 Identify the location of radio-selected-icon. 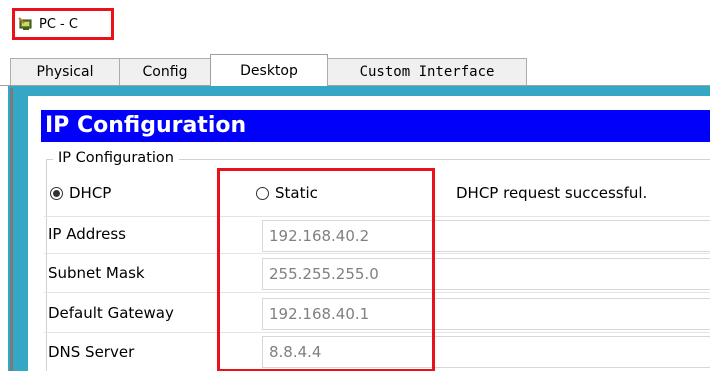
(56, 193).